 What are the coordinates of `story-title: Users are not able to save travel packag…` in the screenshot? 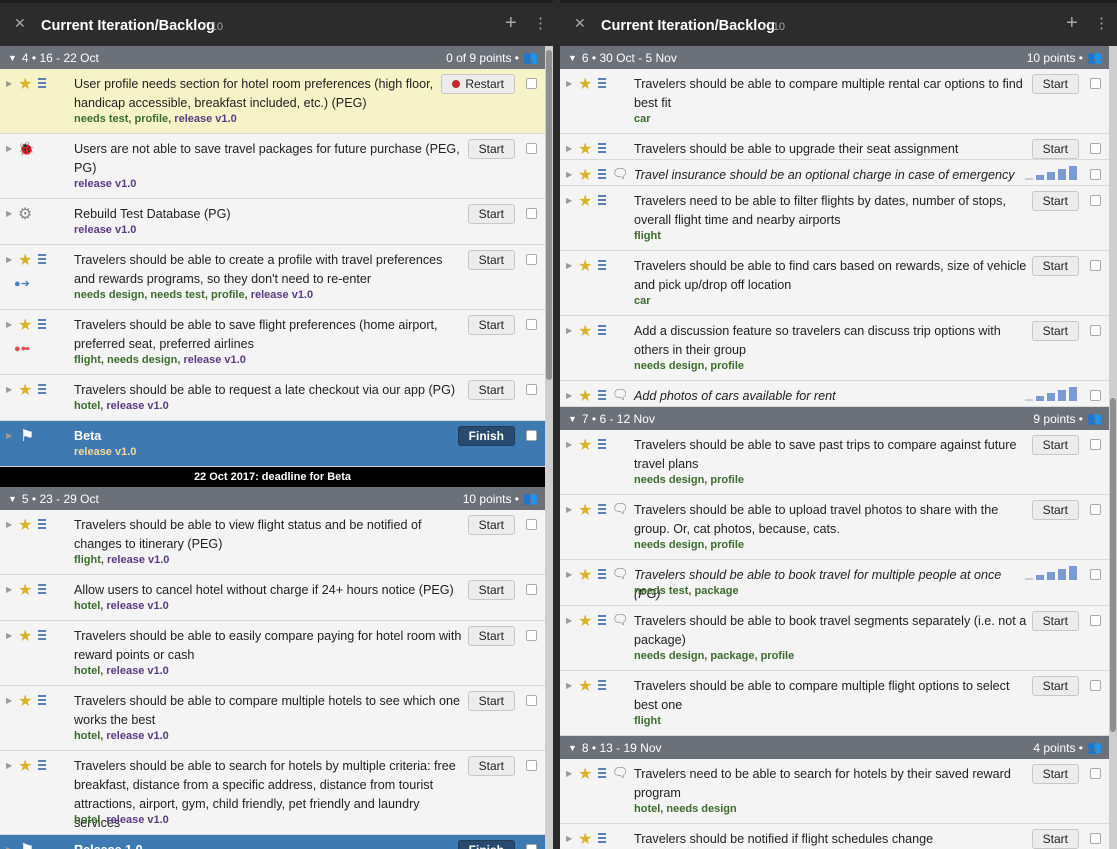 It's located at (268, 159).